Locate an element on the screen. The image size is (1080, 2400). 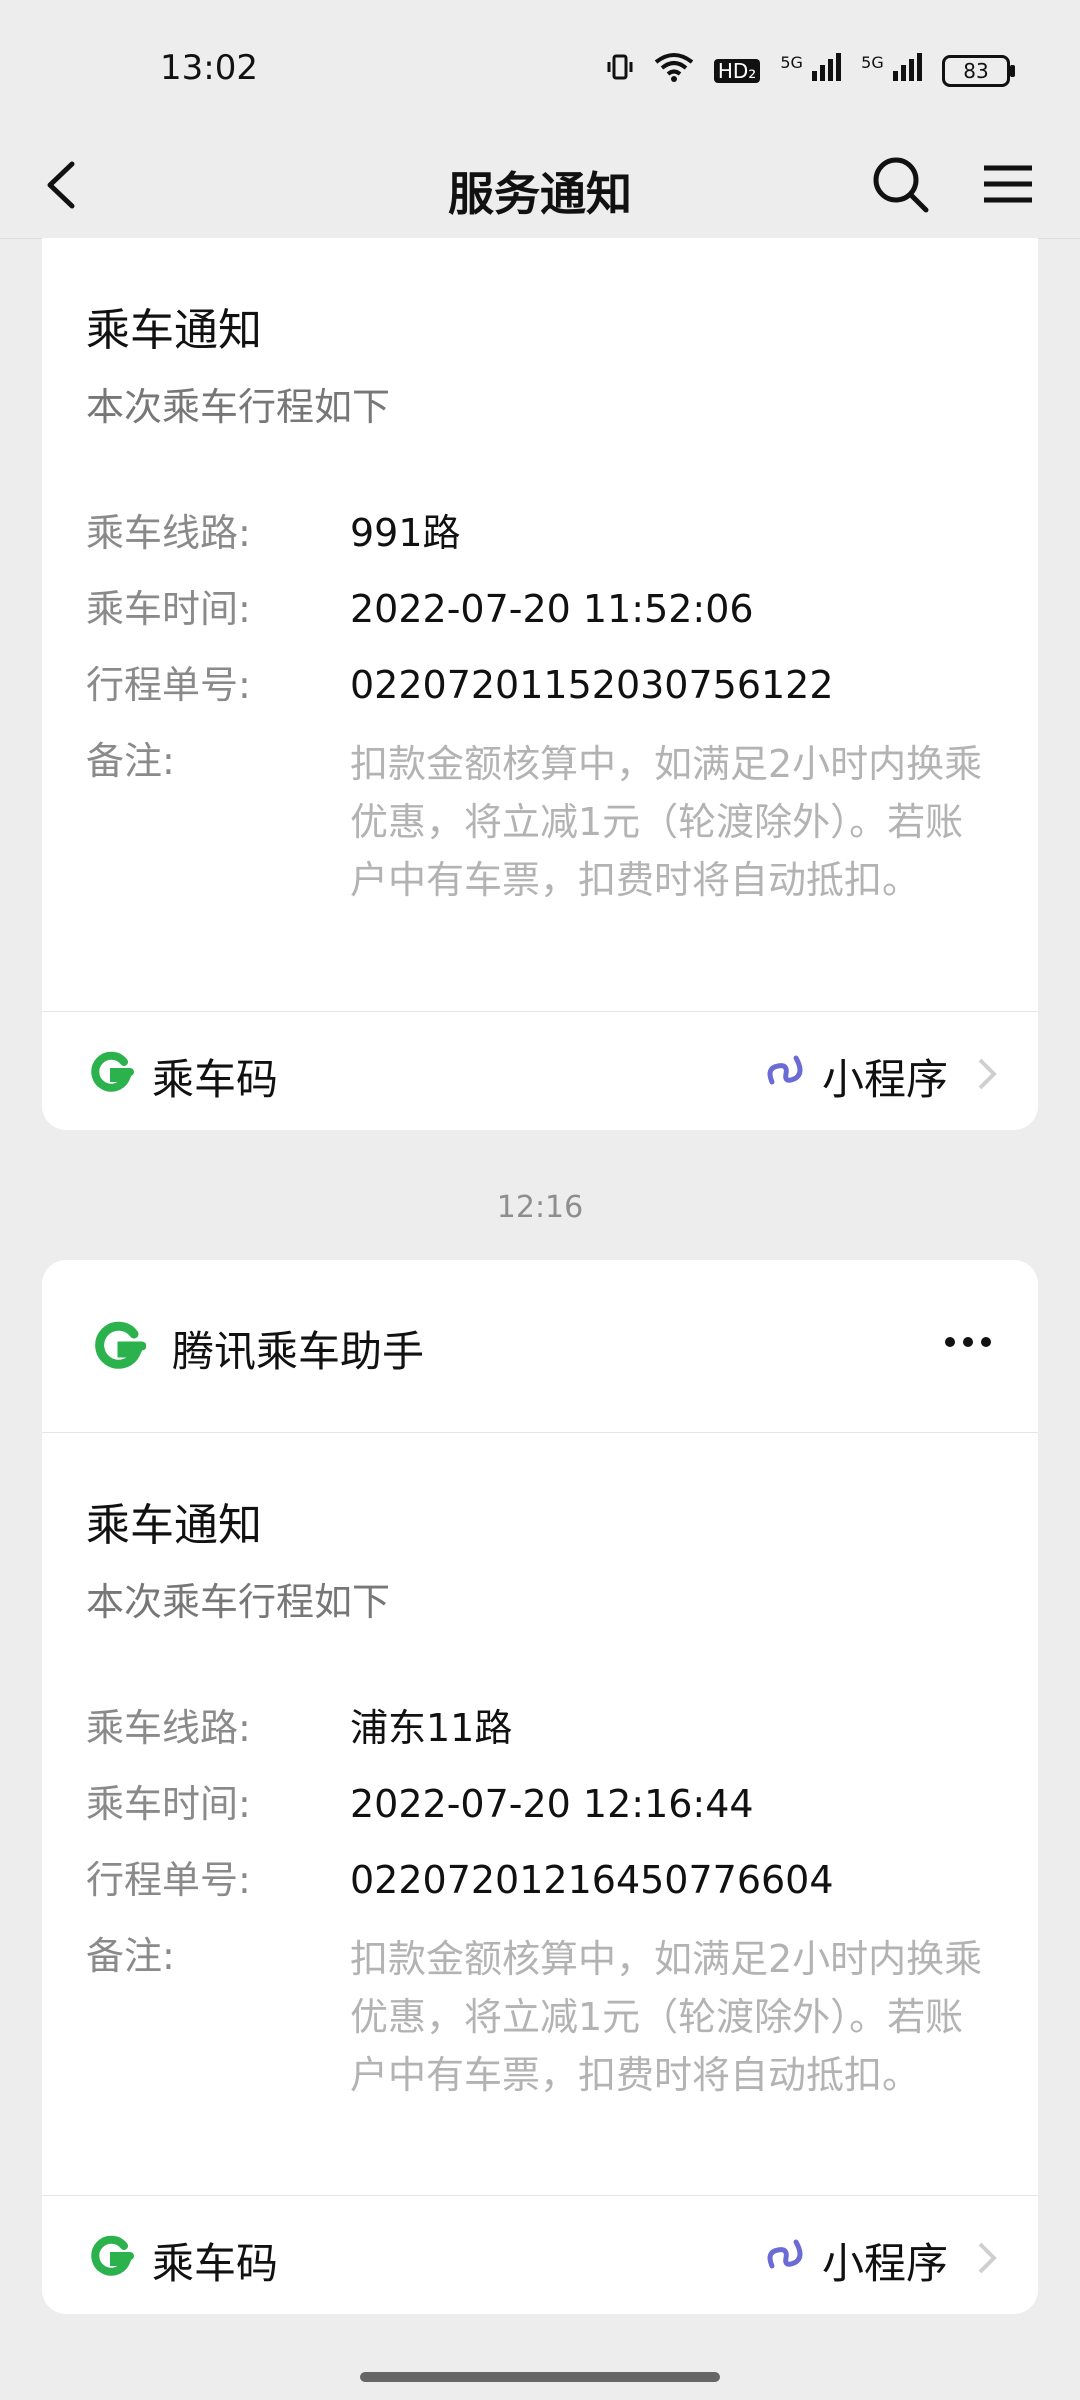
detail-row-order: 行程单号: 02207201152030756122 is located at coordinates (540, 685).